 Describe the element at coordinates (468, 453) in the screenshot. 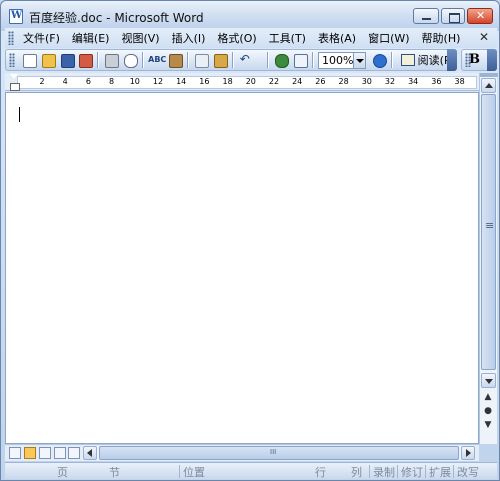

I see `scroll-right-arrow-icon` at that location.